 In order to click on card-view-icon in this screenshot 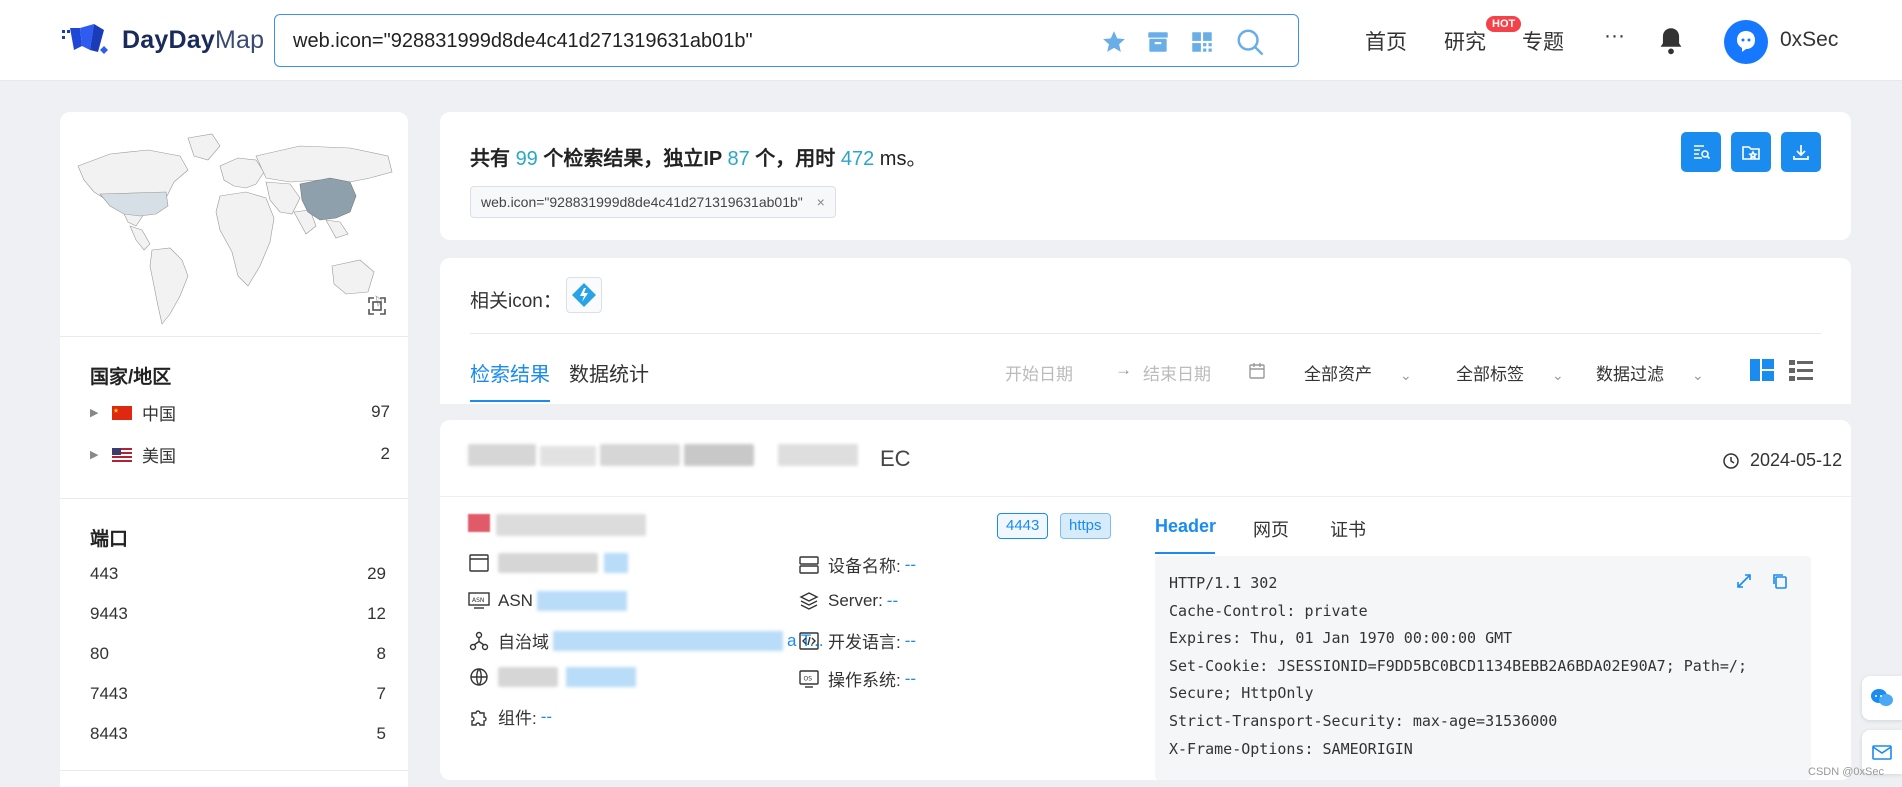, I will do `click(1762, 370)`.